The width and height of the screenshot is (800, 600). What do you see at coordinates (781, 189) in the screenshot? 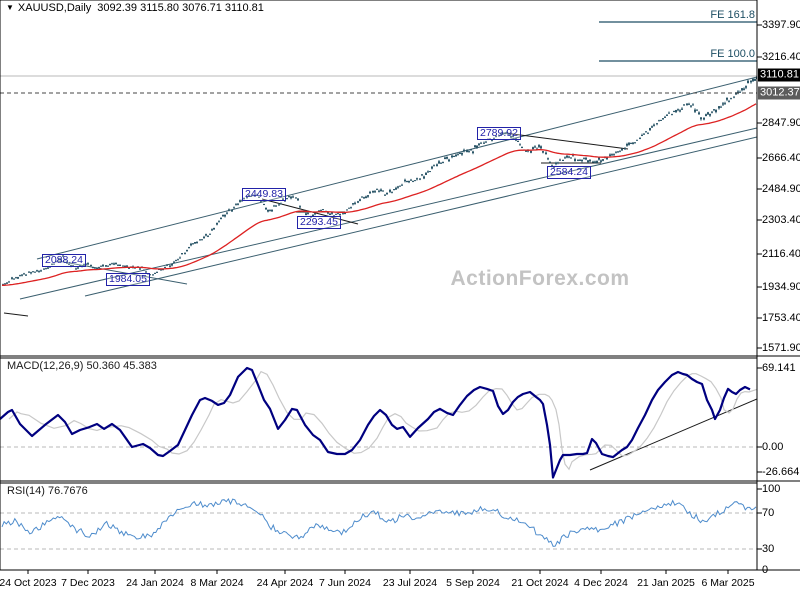
I see `price-axis-label: 2484.90` at bounding box center [781, 189].